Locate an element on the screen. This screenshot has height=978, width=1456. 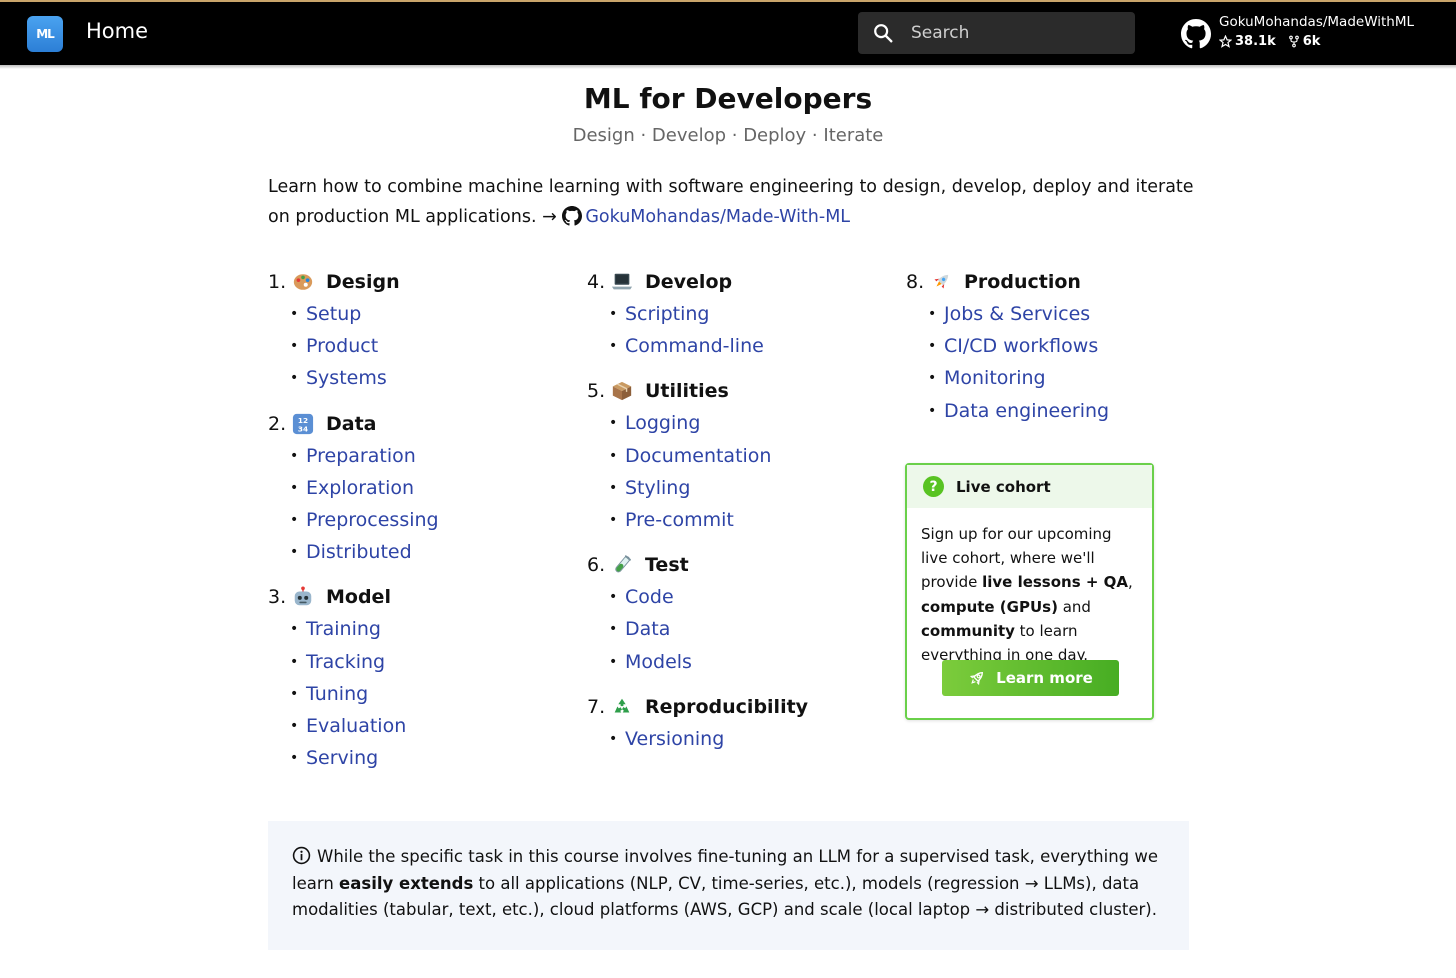
toc-link: Logging is located at coordinates (662, 423).